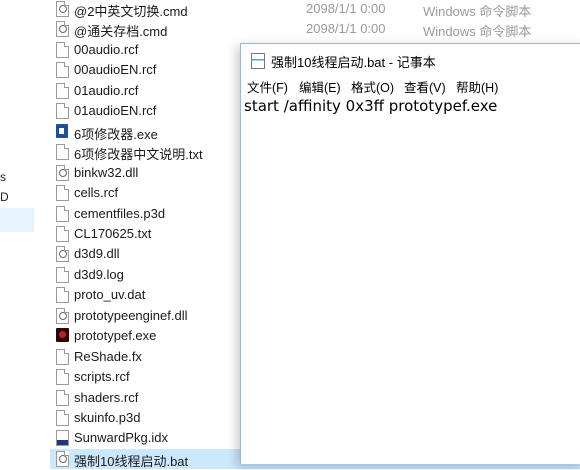 Image resolution: width=580 pixels, height=470 pixels. What do you see at coordinates (131, 11) in the screenshot?
I see `file-name: @2中英文切换.cmd` at bounding box center [131, 11].